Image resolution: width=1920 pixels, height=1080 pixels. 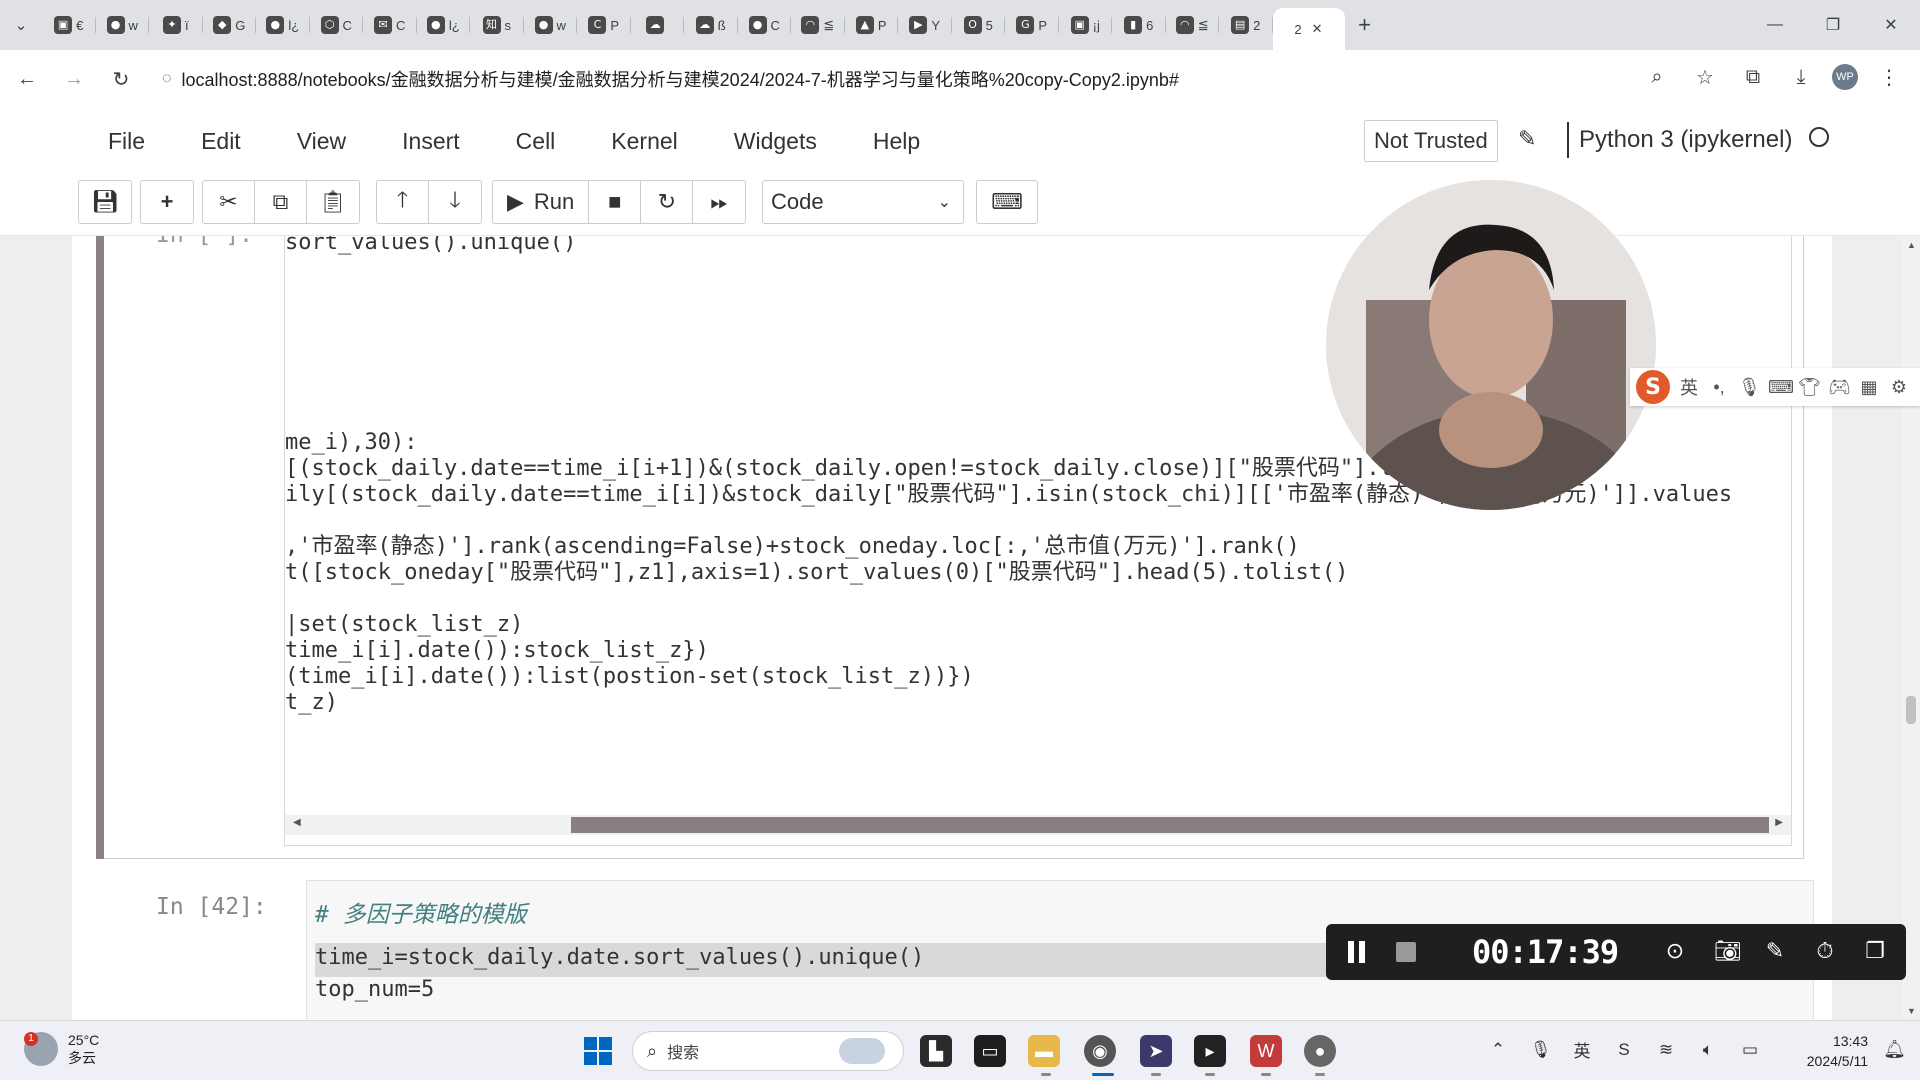 I want to click on cut-icon: ✂, so click(x=229, y=202).